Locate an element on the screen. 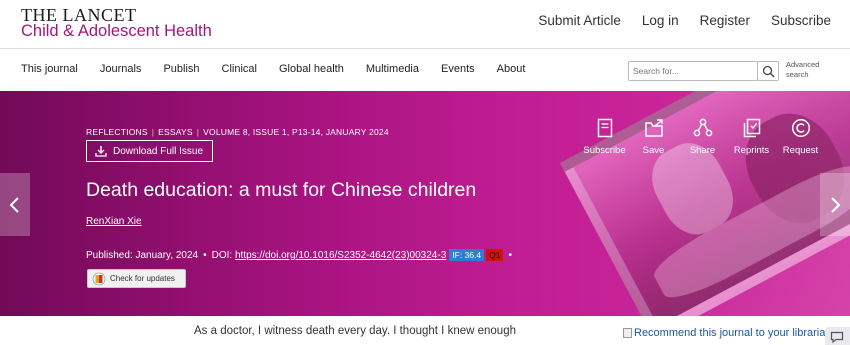 The image size is (850, 345). article-actions: Subscribe Save Share Reprints Request is located at coordinates (702, 136).